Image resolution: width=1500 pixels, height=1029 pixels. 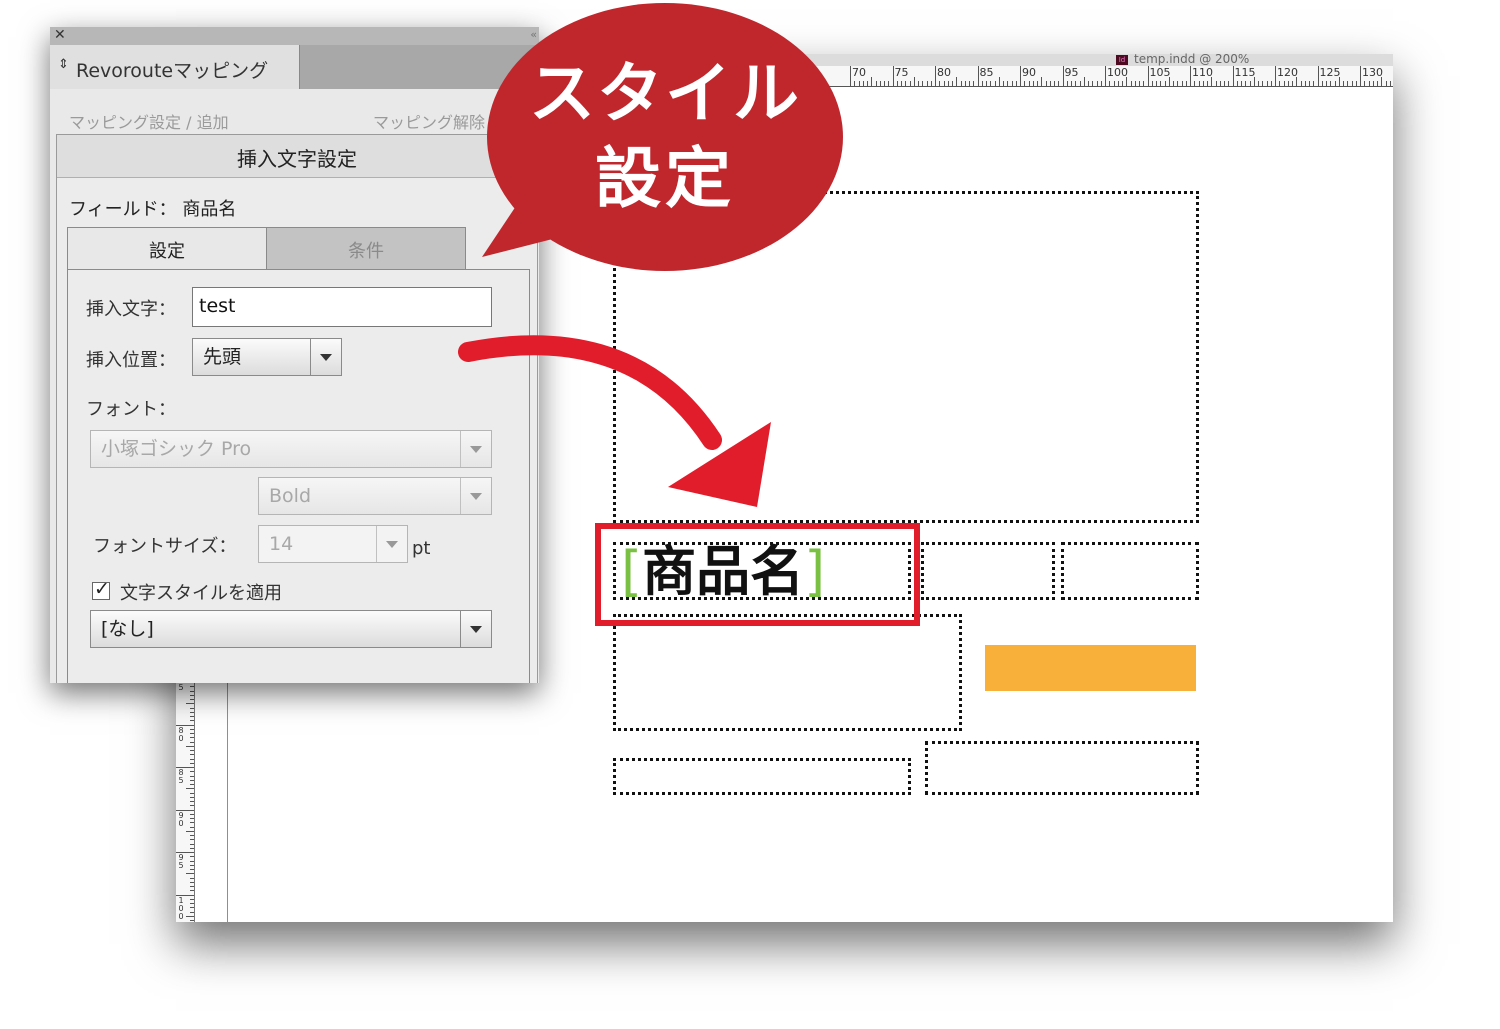 I want to click on orange-block, so click(x=1090, y=668).